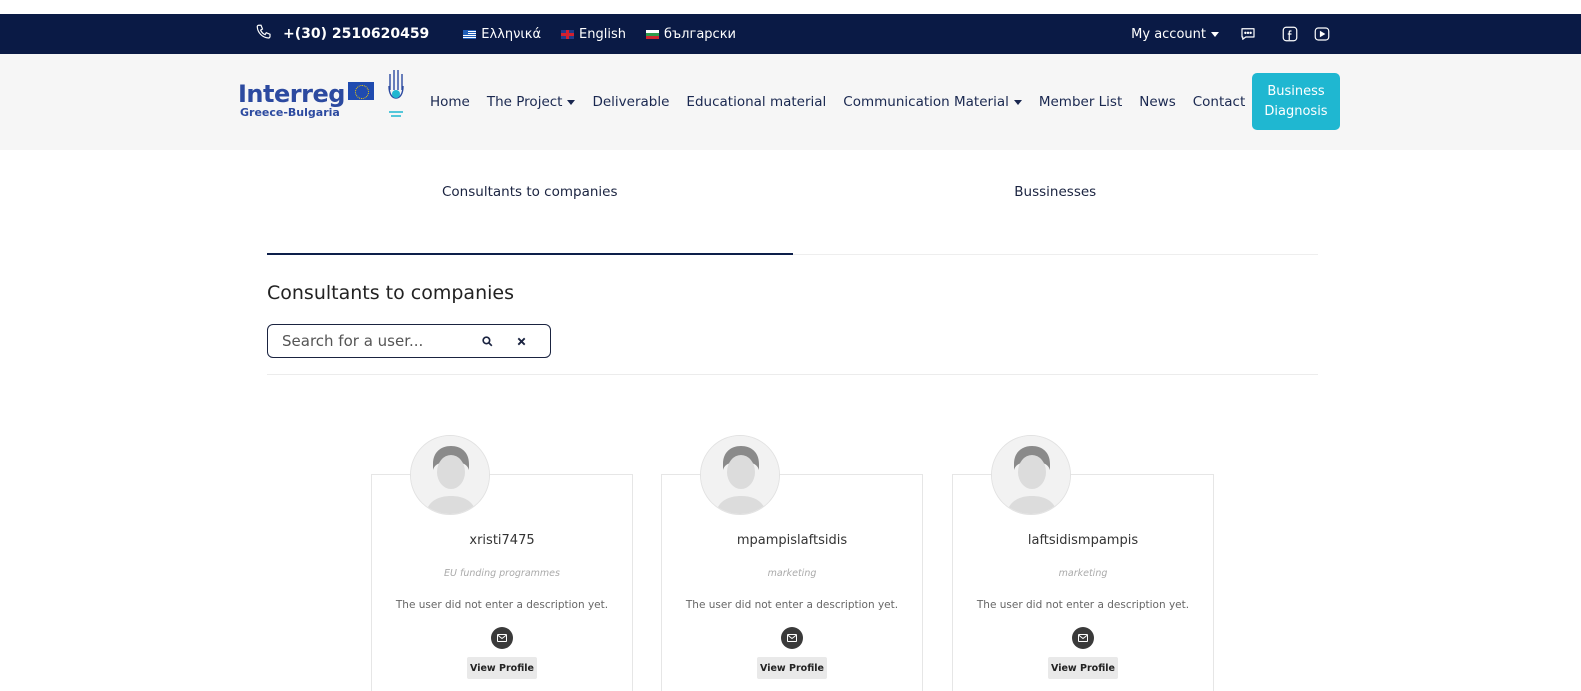  What do you see at coordinates (1219, 102) in the screenshot?
I see `nav-contact: Contact` at bounding box center [1219, 102].